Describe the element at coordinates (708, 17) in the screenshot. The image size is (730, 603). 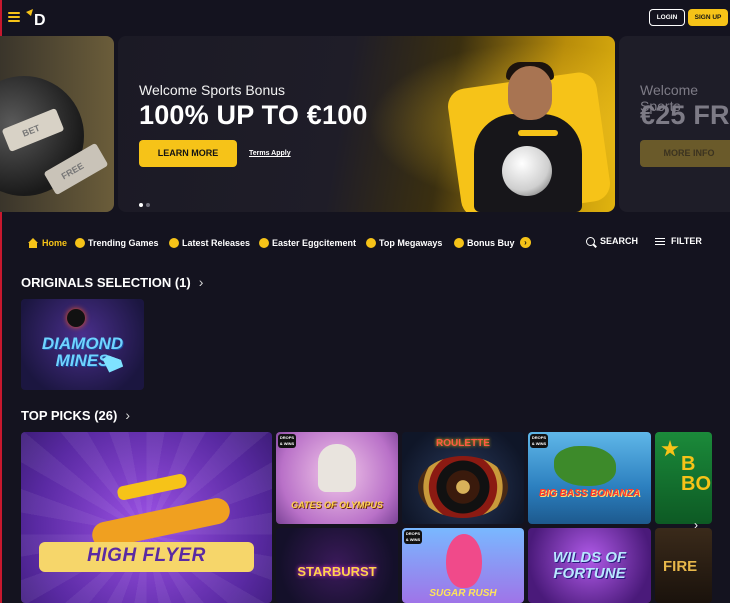
I see `signup-button: SIGN UP` at that location.